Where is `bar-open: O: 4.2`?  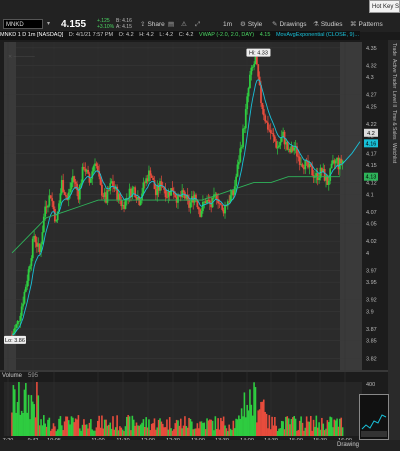 bar-open: O: 4.2 is located at coordinates (126, 35).